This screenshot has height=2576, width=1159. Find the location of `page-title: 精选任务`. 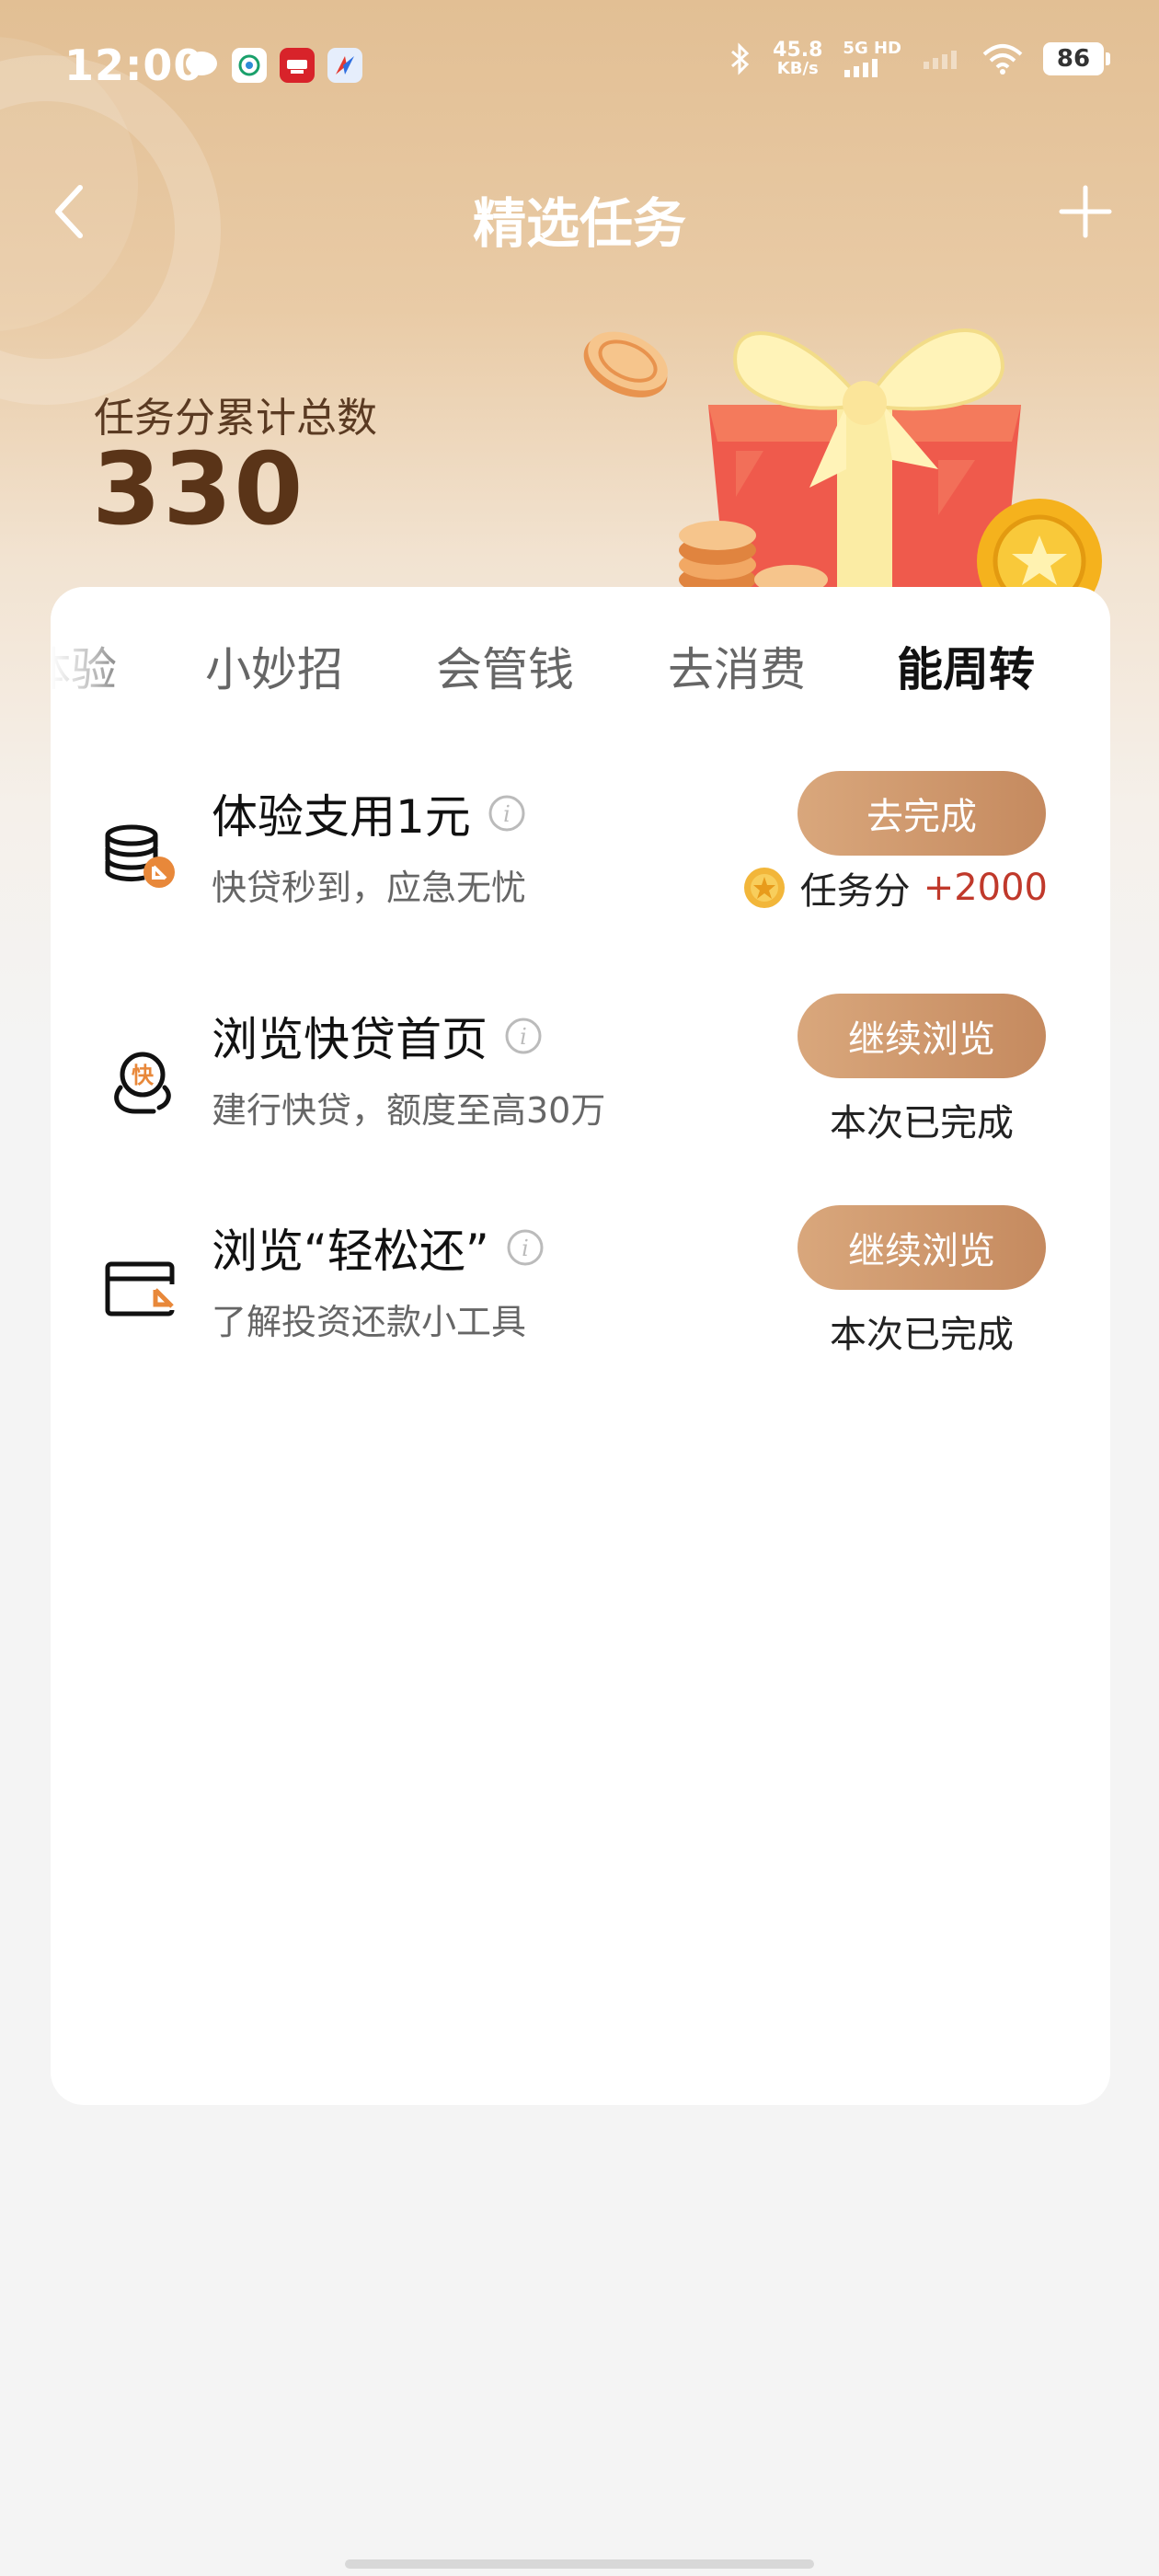

page-title: 精选任务 is located at coordinates (579, 223).